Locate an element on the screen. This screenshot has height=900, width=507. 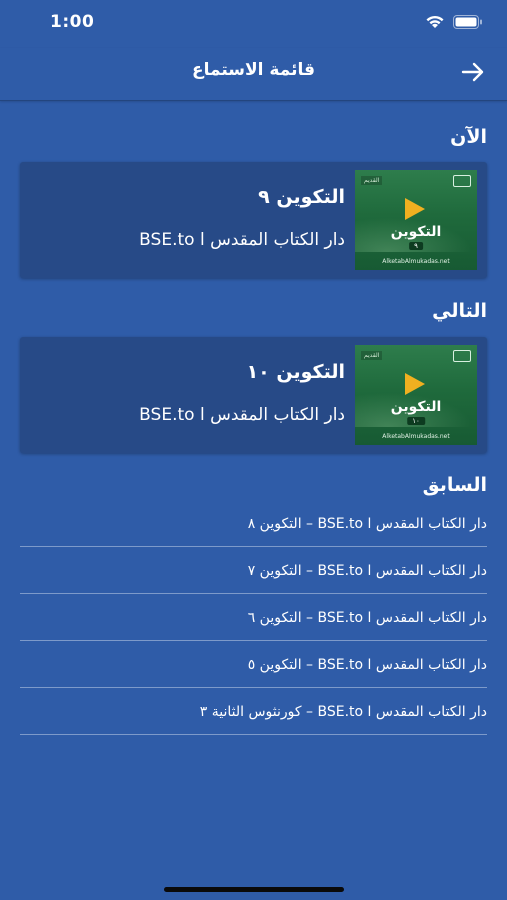
artwork-number: ١٠ is located at coordinates (416, 421).